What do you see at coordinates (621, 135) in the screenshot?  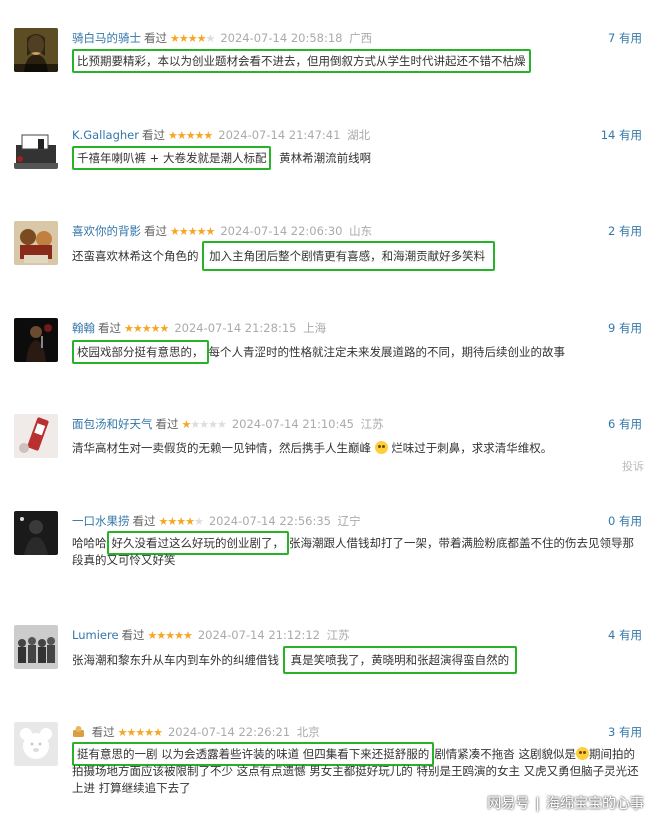 I see `useful-vote-link: 14 有用` at bounding box center [621, 135].